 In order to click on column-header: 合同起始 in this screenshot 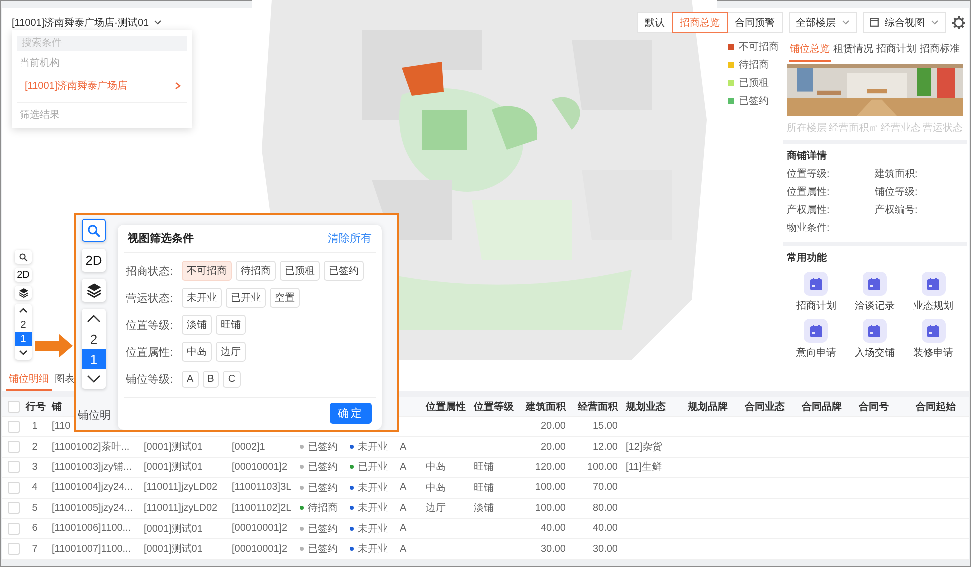, I will do `click(936, 407)`.